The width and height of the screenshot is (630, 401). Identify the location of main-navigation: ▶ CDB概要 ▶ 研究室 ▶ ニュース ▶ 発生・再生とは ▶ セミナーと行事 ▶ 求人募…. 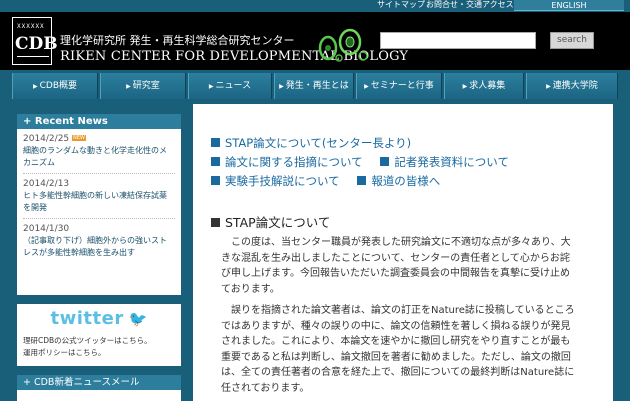
(315, 87).